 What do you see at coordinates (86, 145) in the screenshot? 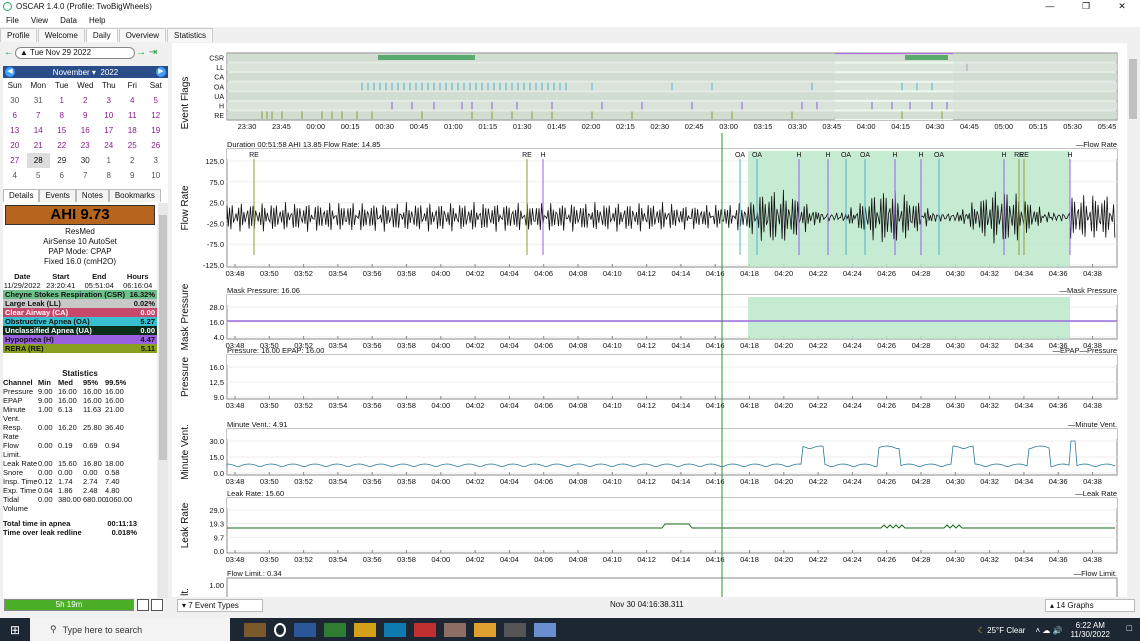
I see `calendar-day: 23` at bounding box center [86, 145].